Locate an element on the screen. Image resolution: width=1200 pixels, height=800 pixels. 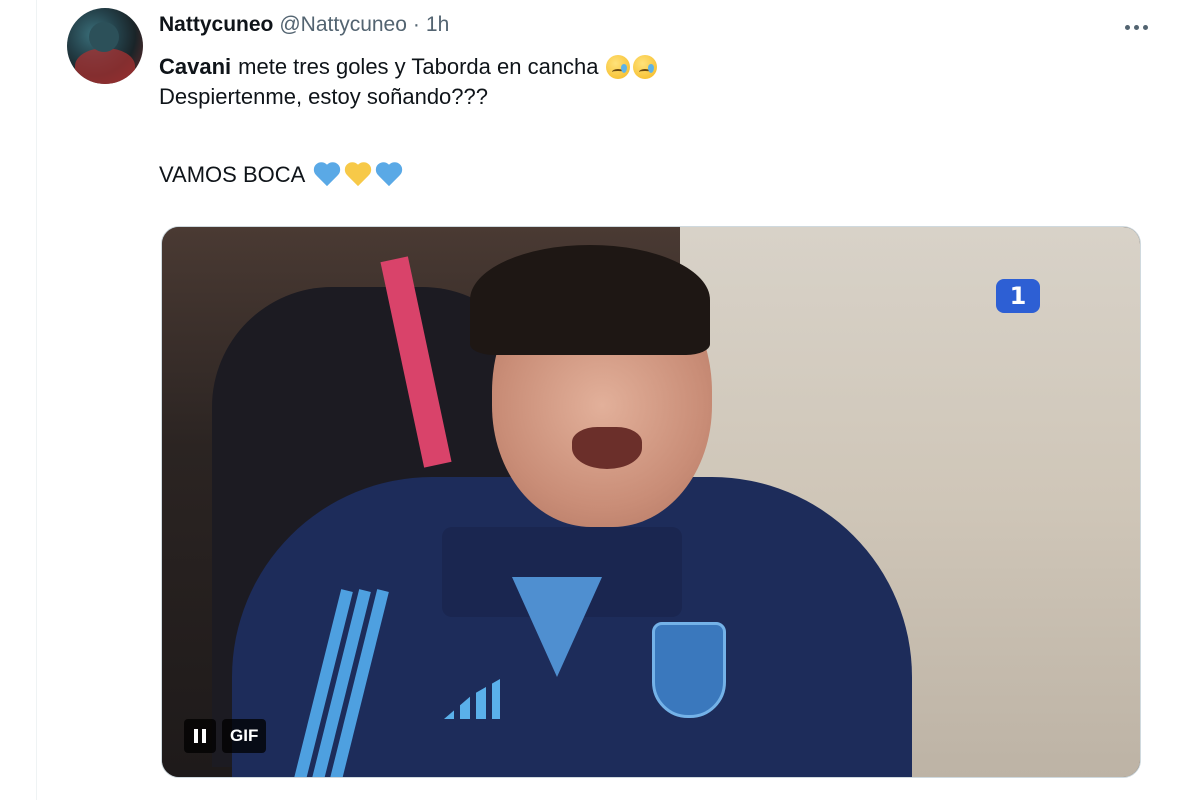
gif-controls: GIF is located at coordinates (225, 736).